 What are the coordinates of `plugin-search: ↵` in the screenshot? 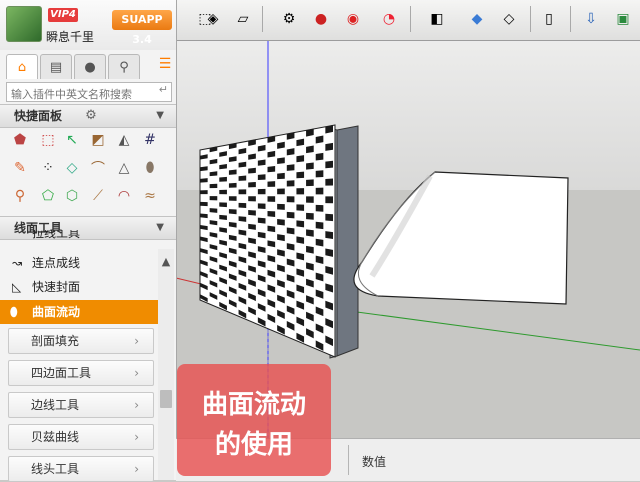 It's located at (89, 92).